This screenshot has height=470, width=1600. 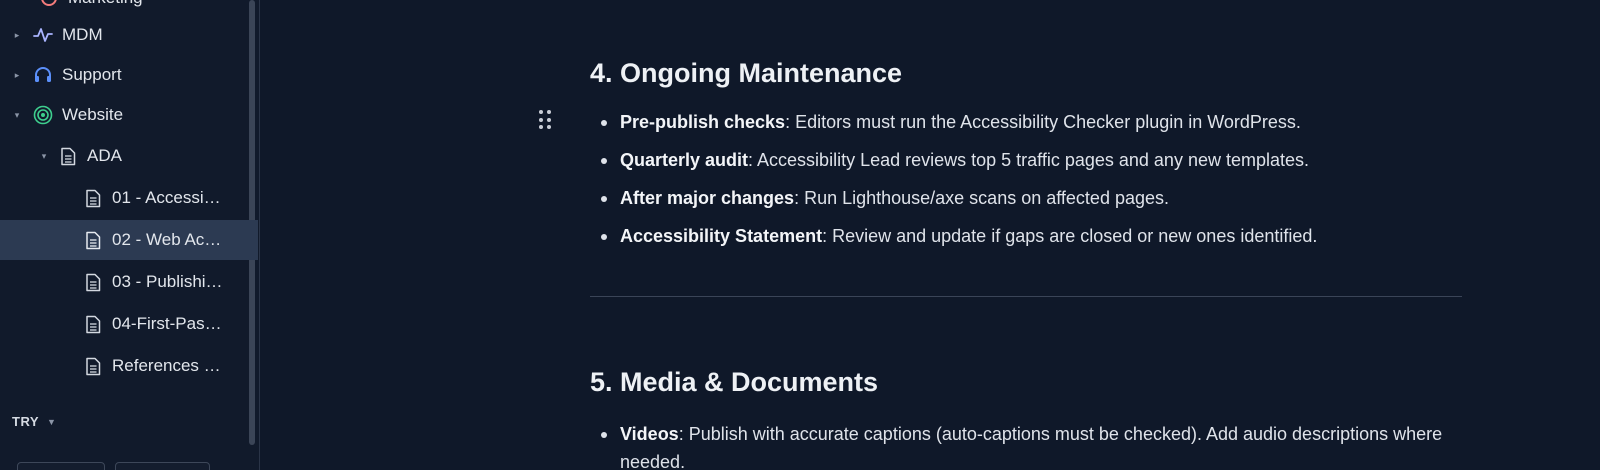 I want to click on try-section-header: TRY ▼, so click(x=34, y=421).